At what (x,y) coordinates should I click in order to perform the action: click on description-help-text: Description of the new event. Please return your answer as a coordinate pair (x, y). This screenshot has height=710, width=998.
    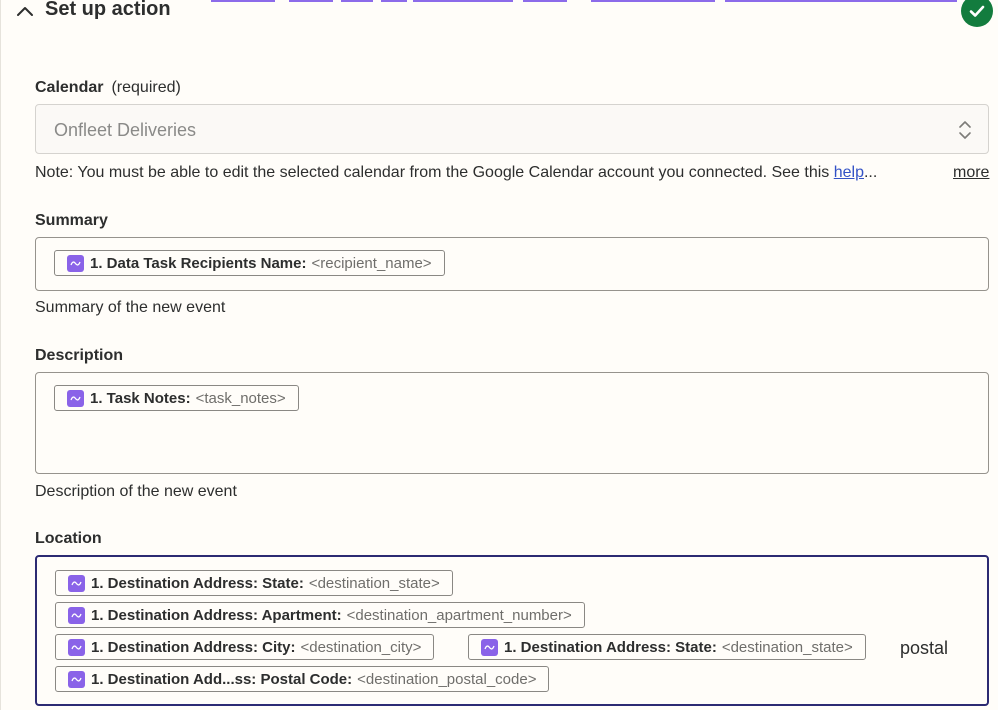
    Looking at the image, I should click on (136, 491).